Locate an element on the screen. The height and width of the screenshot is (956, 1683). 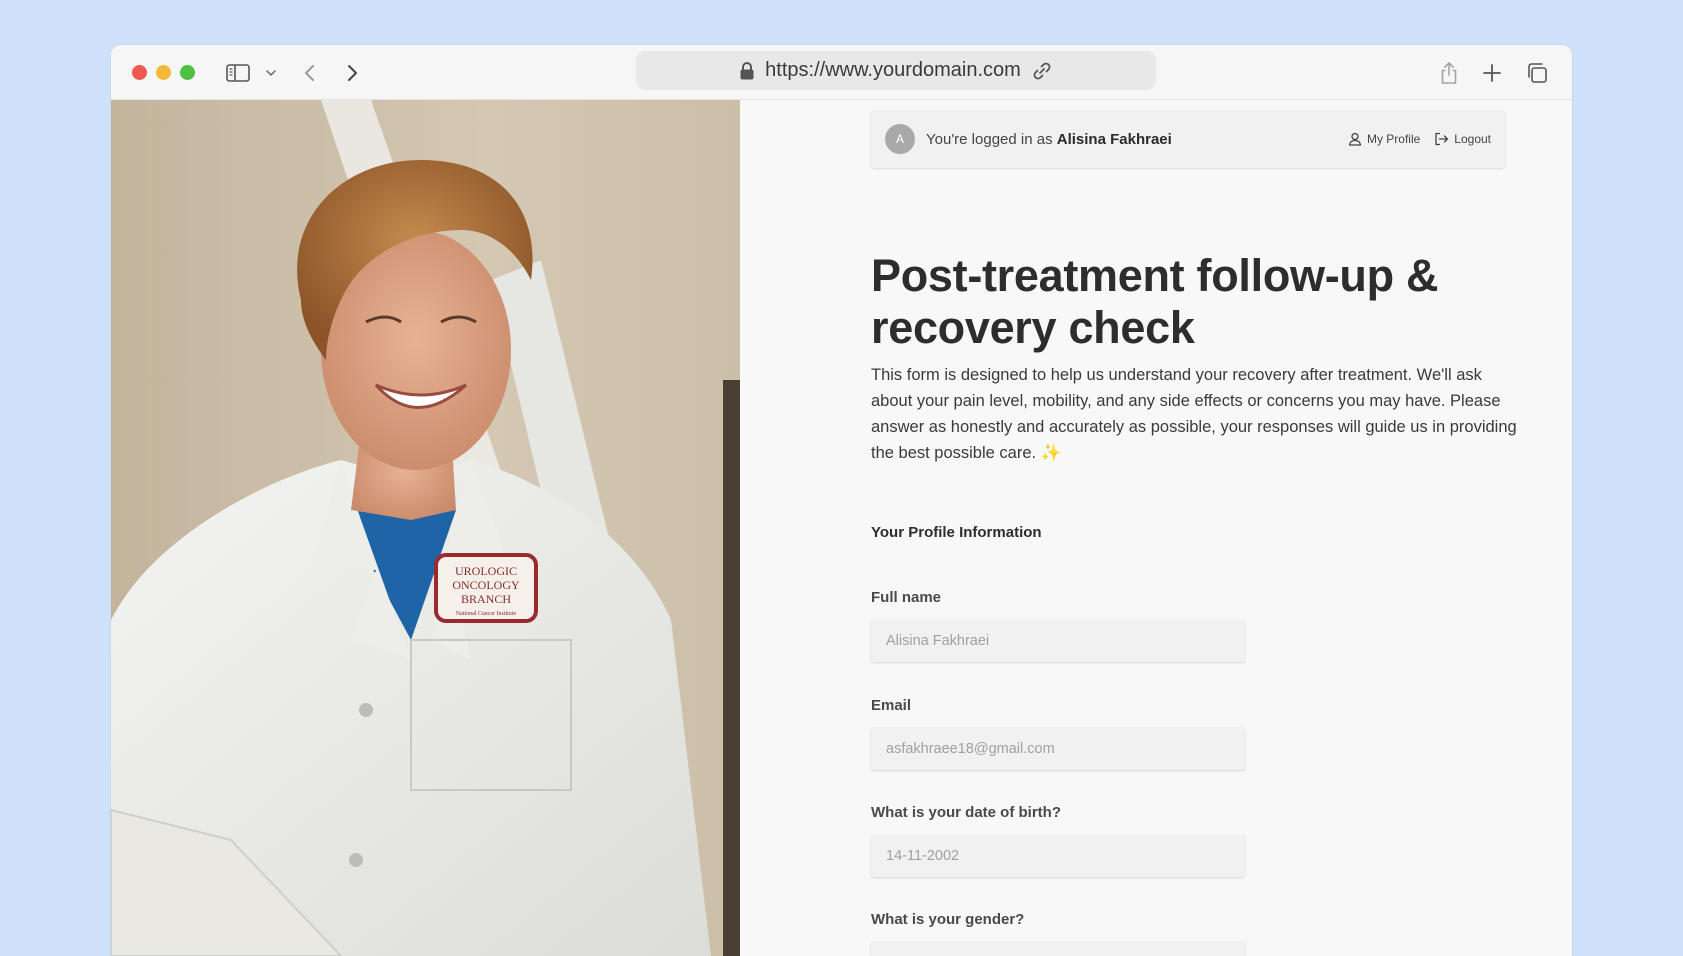
new-tab-icon is located at coordinates (1492, 73).